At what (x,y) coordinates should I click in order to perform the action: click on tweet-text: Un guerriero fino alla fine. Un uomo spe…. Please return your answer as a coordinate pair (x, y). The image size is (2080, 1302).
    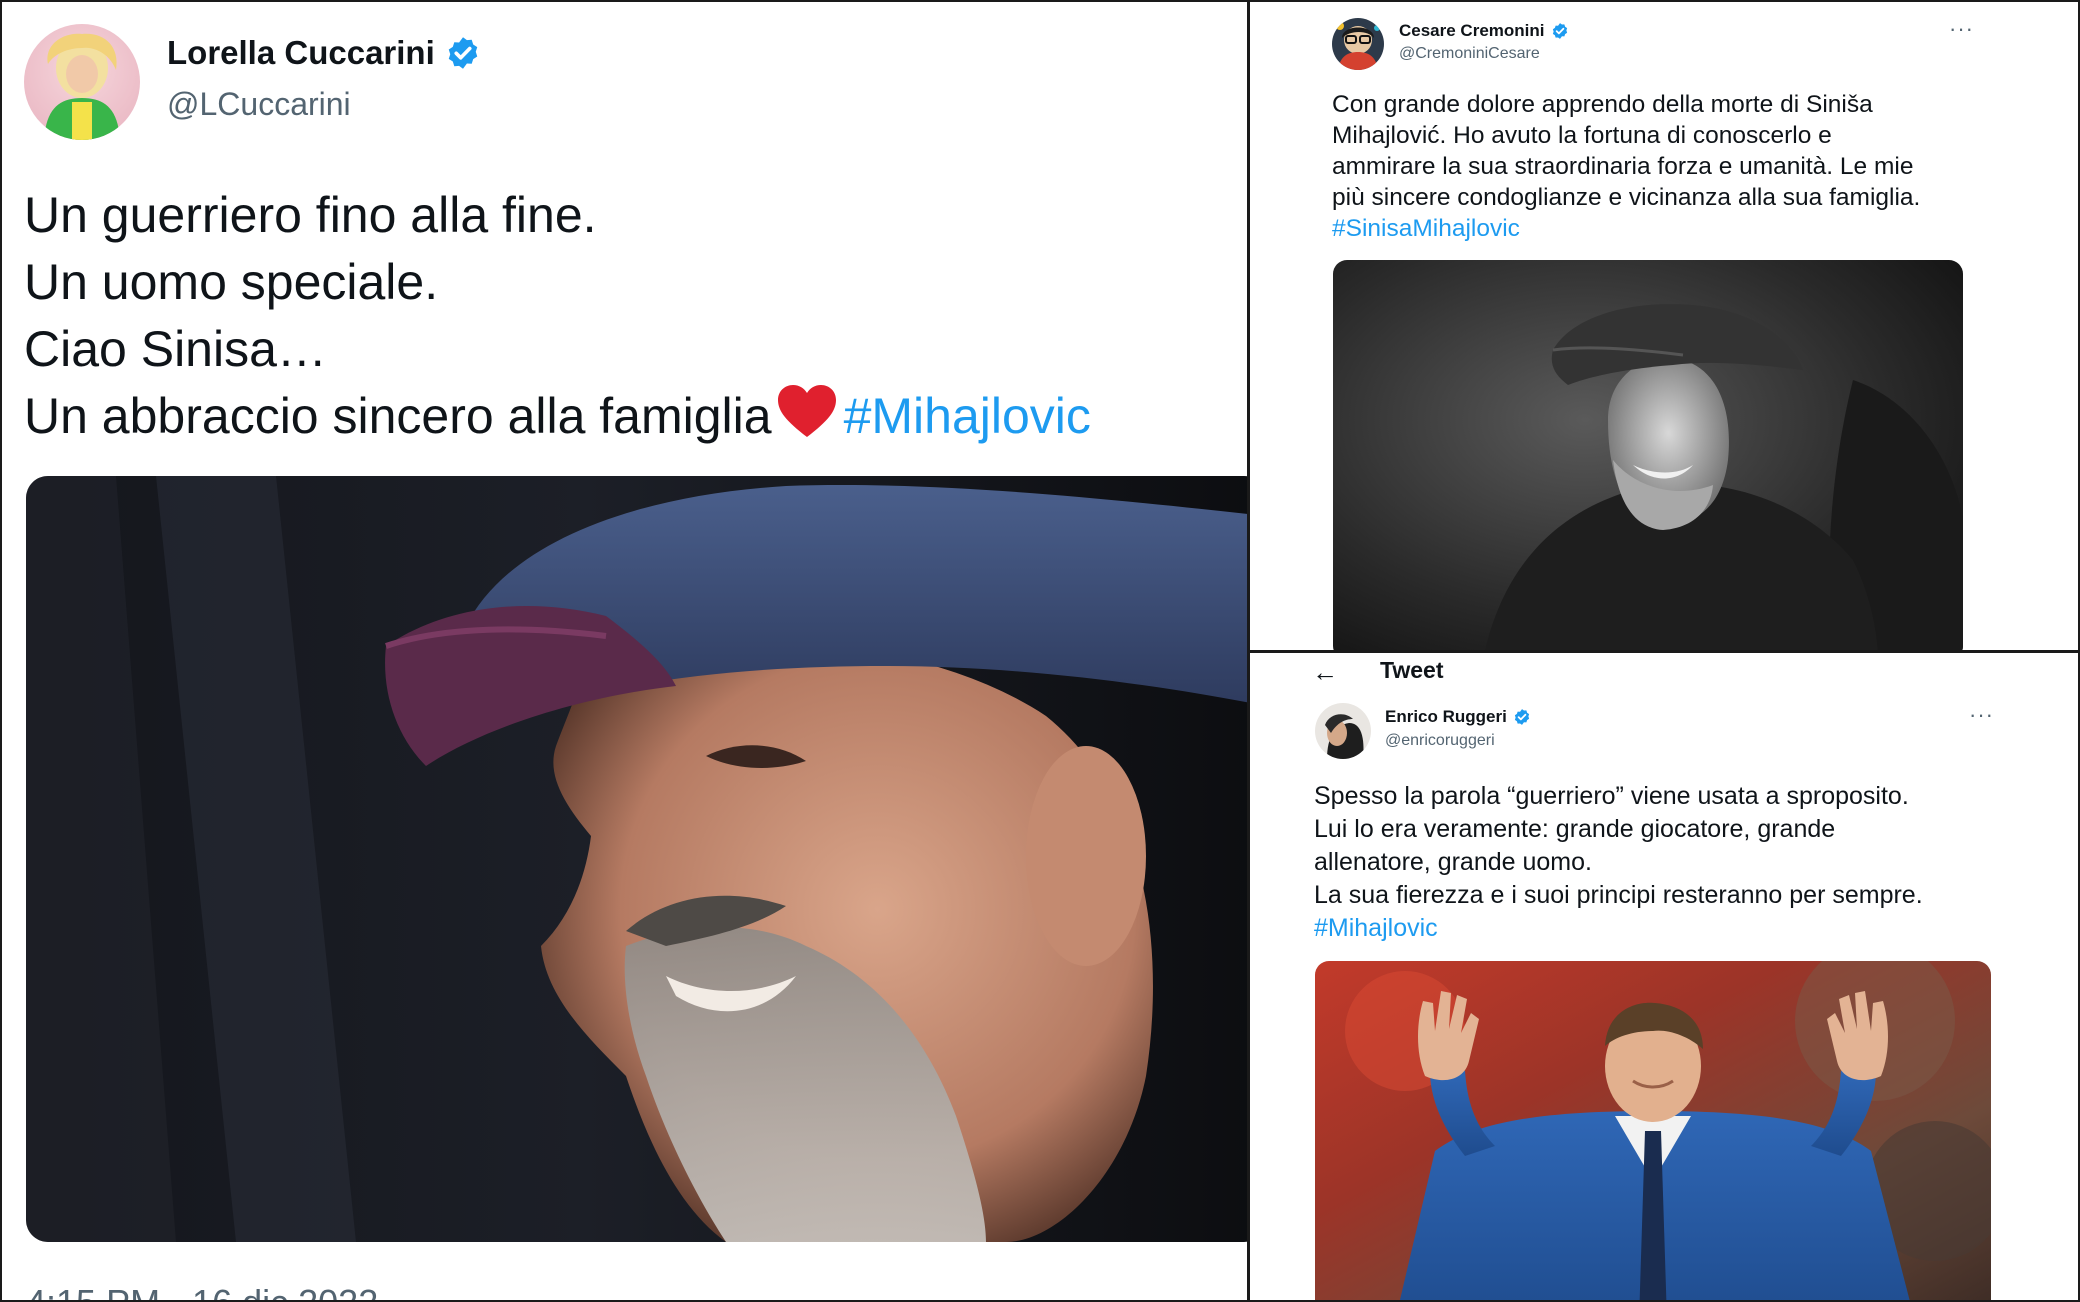
    Looking at the image, I should click on (634, 316).